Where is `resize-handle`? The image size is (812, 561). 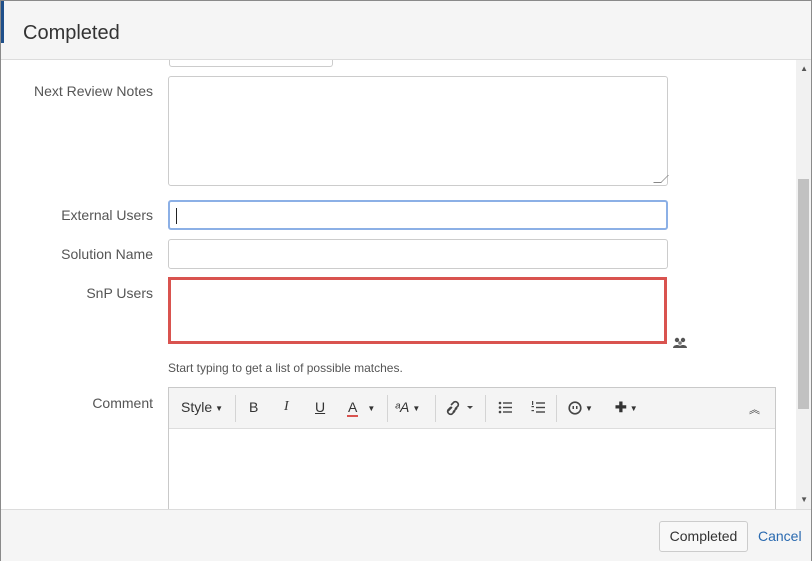 resize-handle is located at coordinates (661, 179).